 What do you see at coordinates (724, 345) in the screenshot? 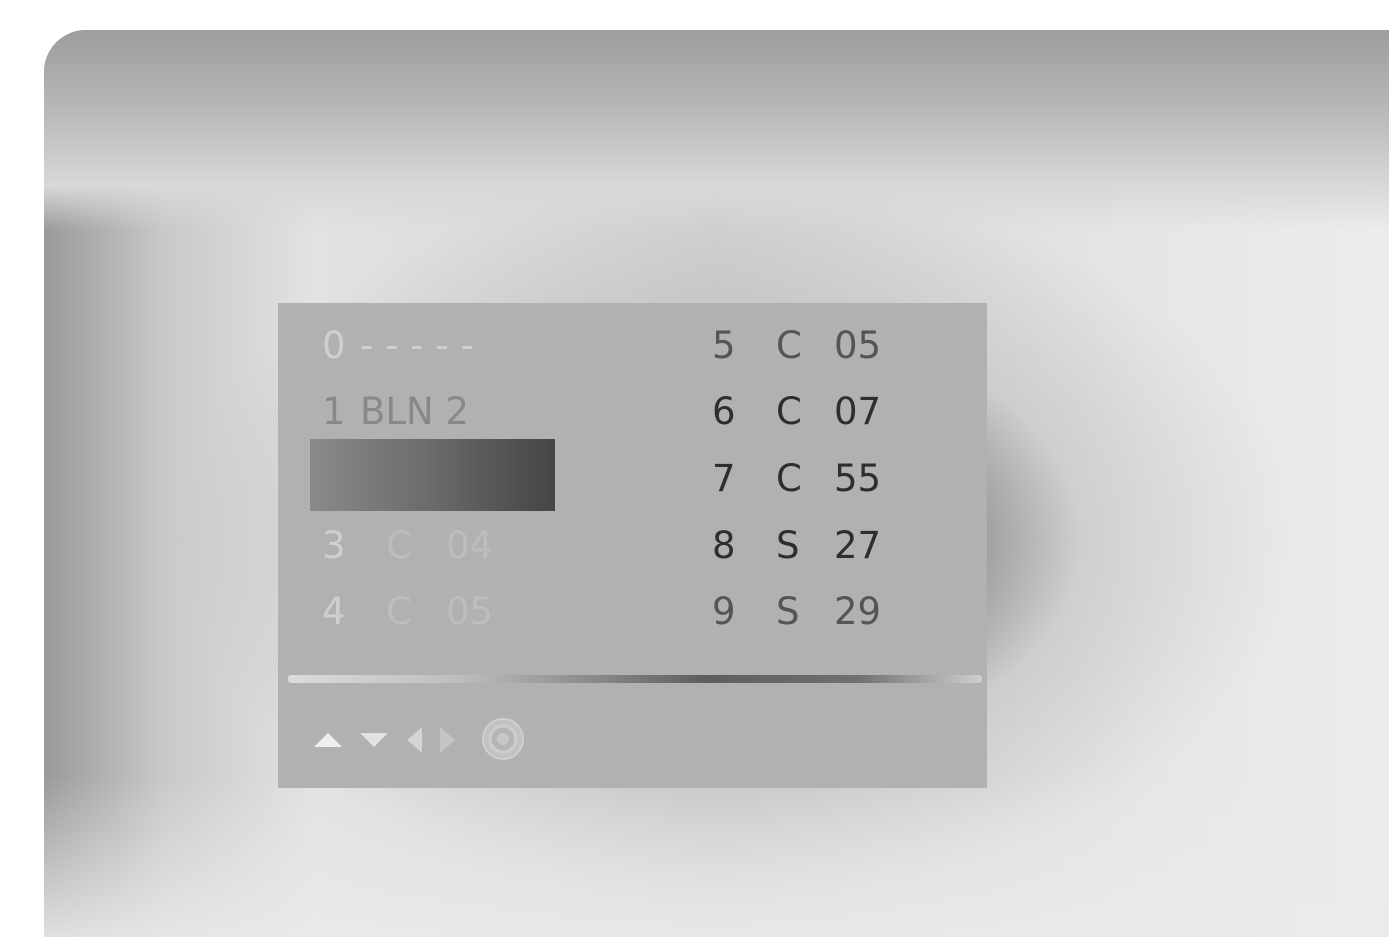
I see `channel-number: 5` at bounding box center [724, 345].